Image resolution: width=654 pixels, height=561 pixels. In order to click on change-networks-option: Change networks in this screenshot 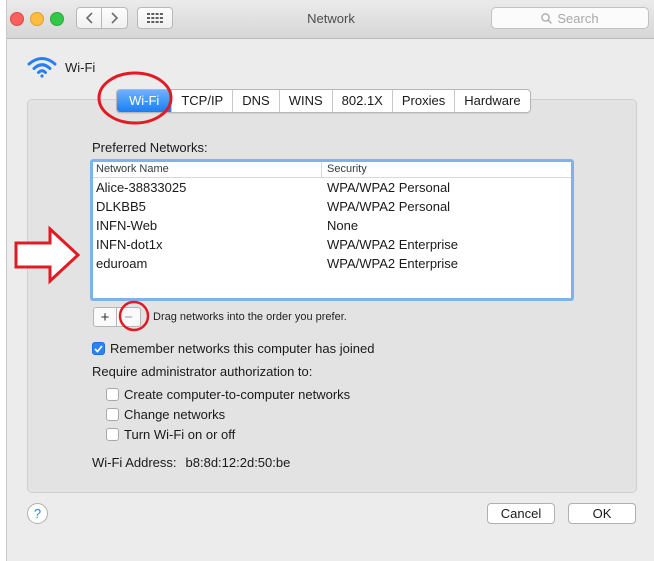, I will do `click(165, 414)`.